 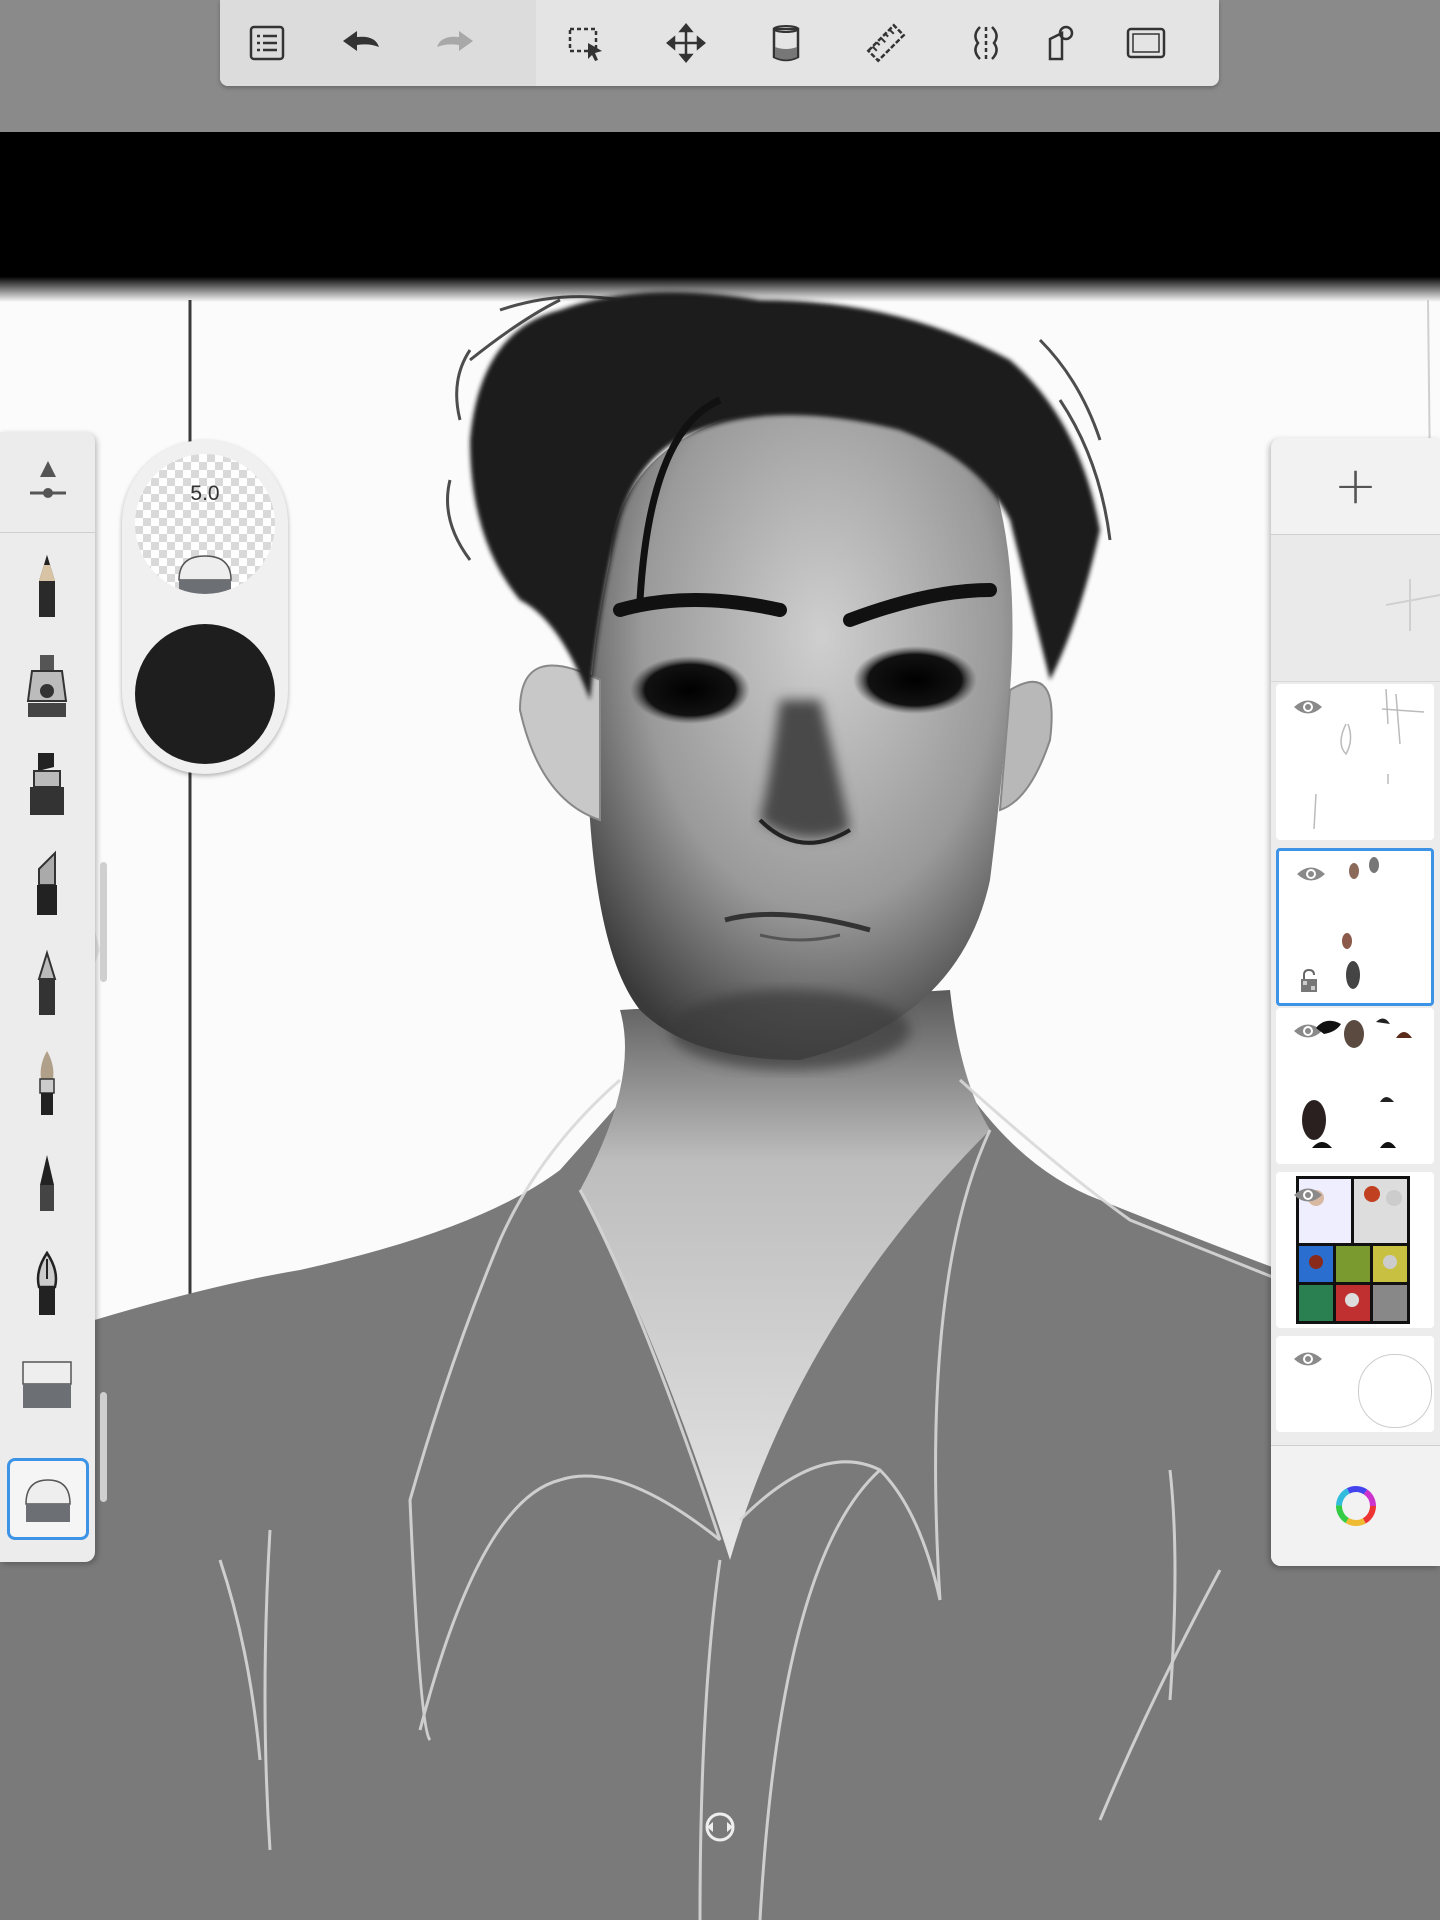 I want to click on airbrush-tool-icon, so click(x=47, y=686).